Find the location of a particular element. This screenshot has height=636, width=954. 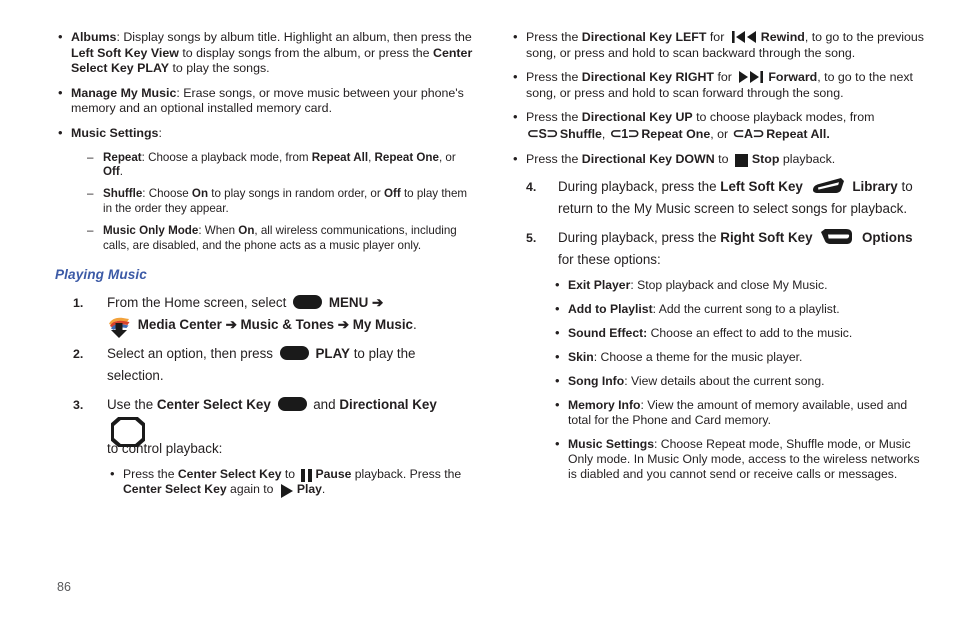

repeat-one-icon: ⊂1⊃ is located at coordinates (624, 132).